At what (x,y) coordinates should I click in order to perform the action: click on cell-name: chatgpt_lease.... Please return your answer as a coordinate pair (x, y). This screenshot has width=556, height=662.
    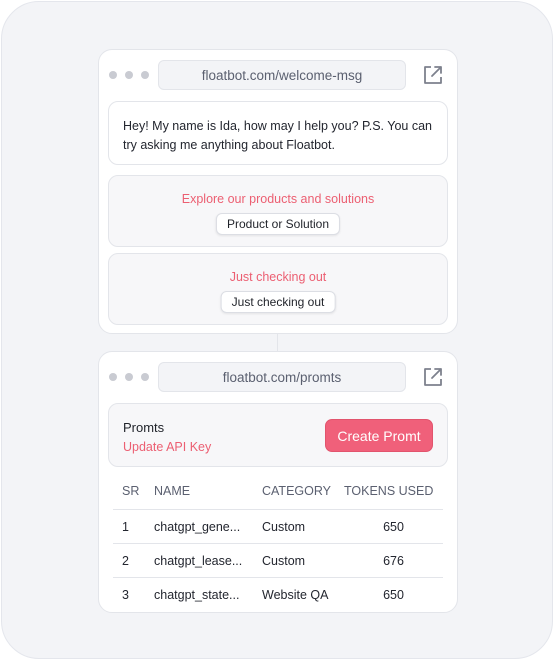
    Looking at the image, I should click on (208, 560).